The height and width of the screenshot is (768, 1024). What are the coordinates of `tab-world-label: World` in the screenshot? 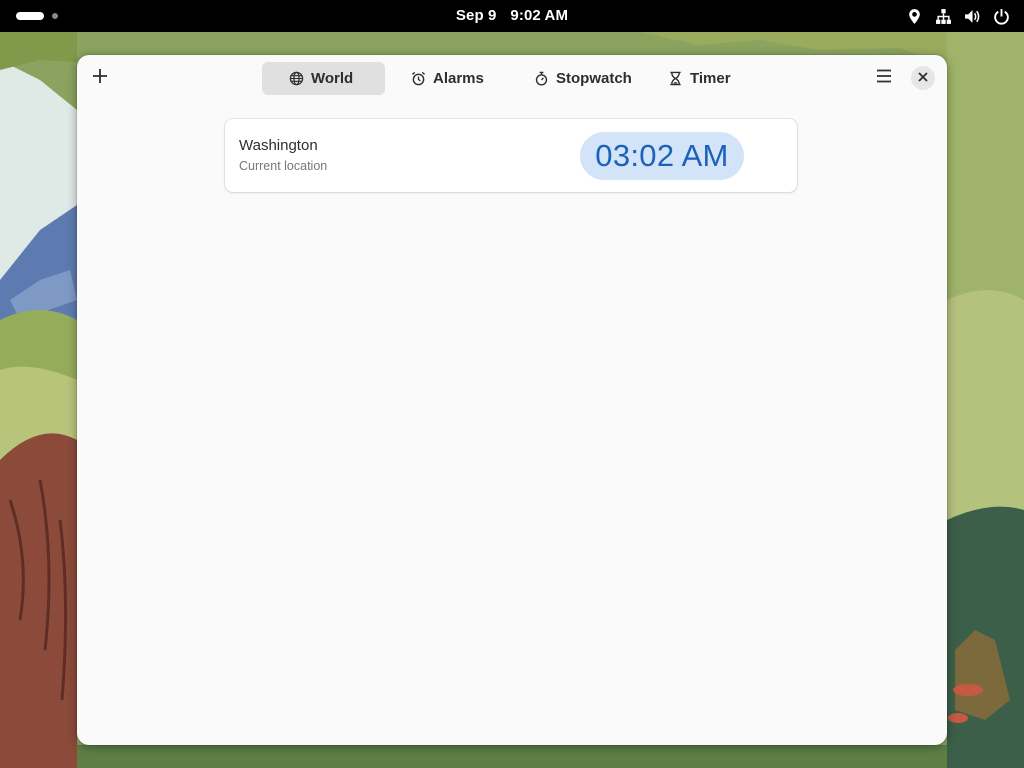 It's located at (332, 78).